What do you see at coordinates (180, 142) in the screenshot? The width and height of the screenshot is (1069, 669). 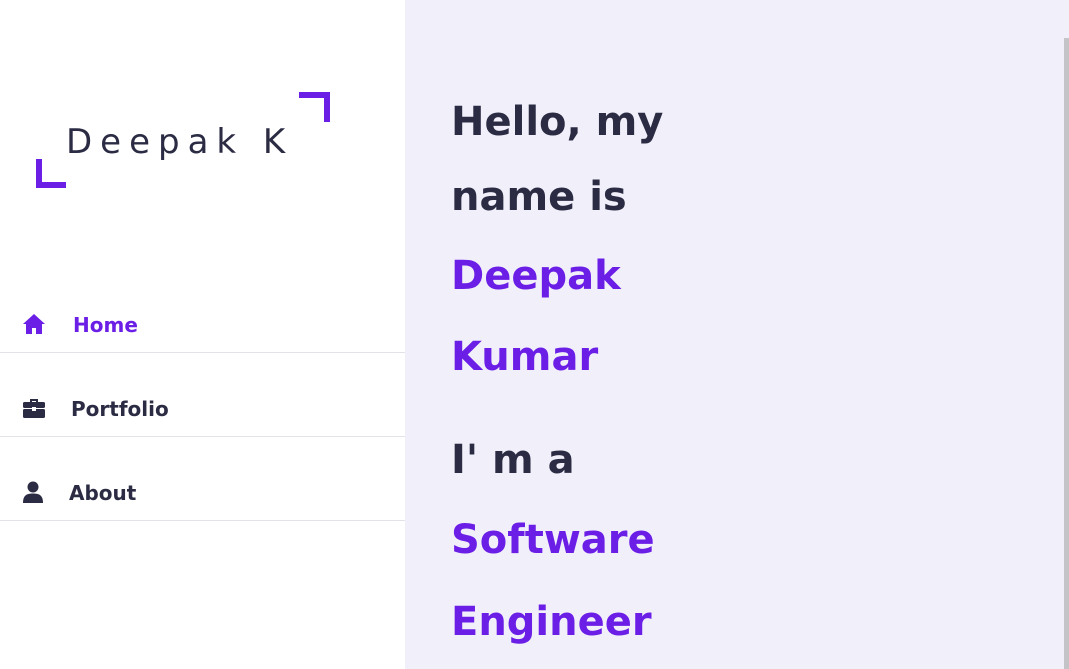 I see `logo-text: Deepak K` at bounding box center [180, 142].